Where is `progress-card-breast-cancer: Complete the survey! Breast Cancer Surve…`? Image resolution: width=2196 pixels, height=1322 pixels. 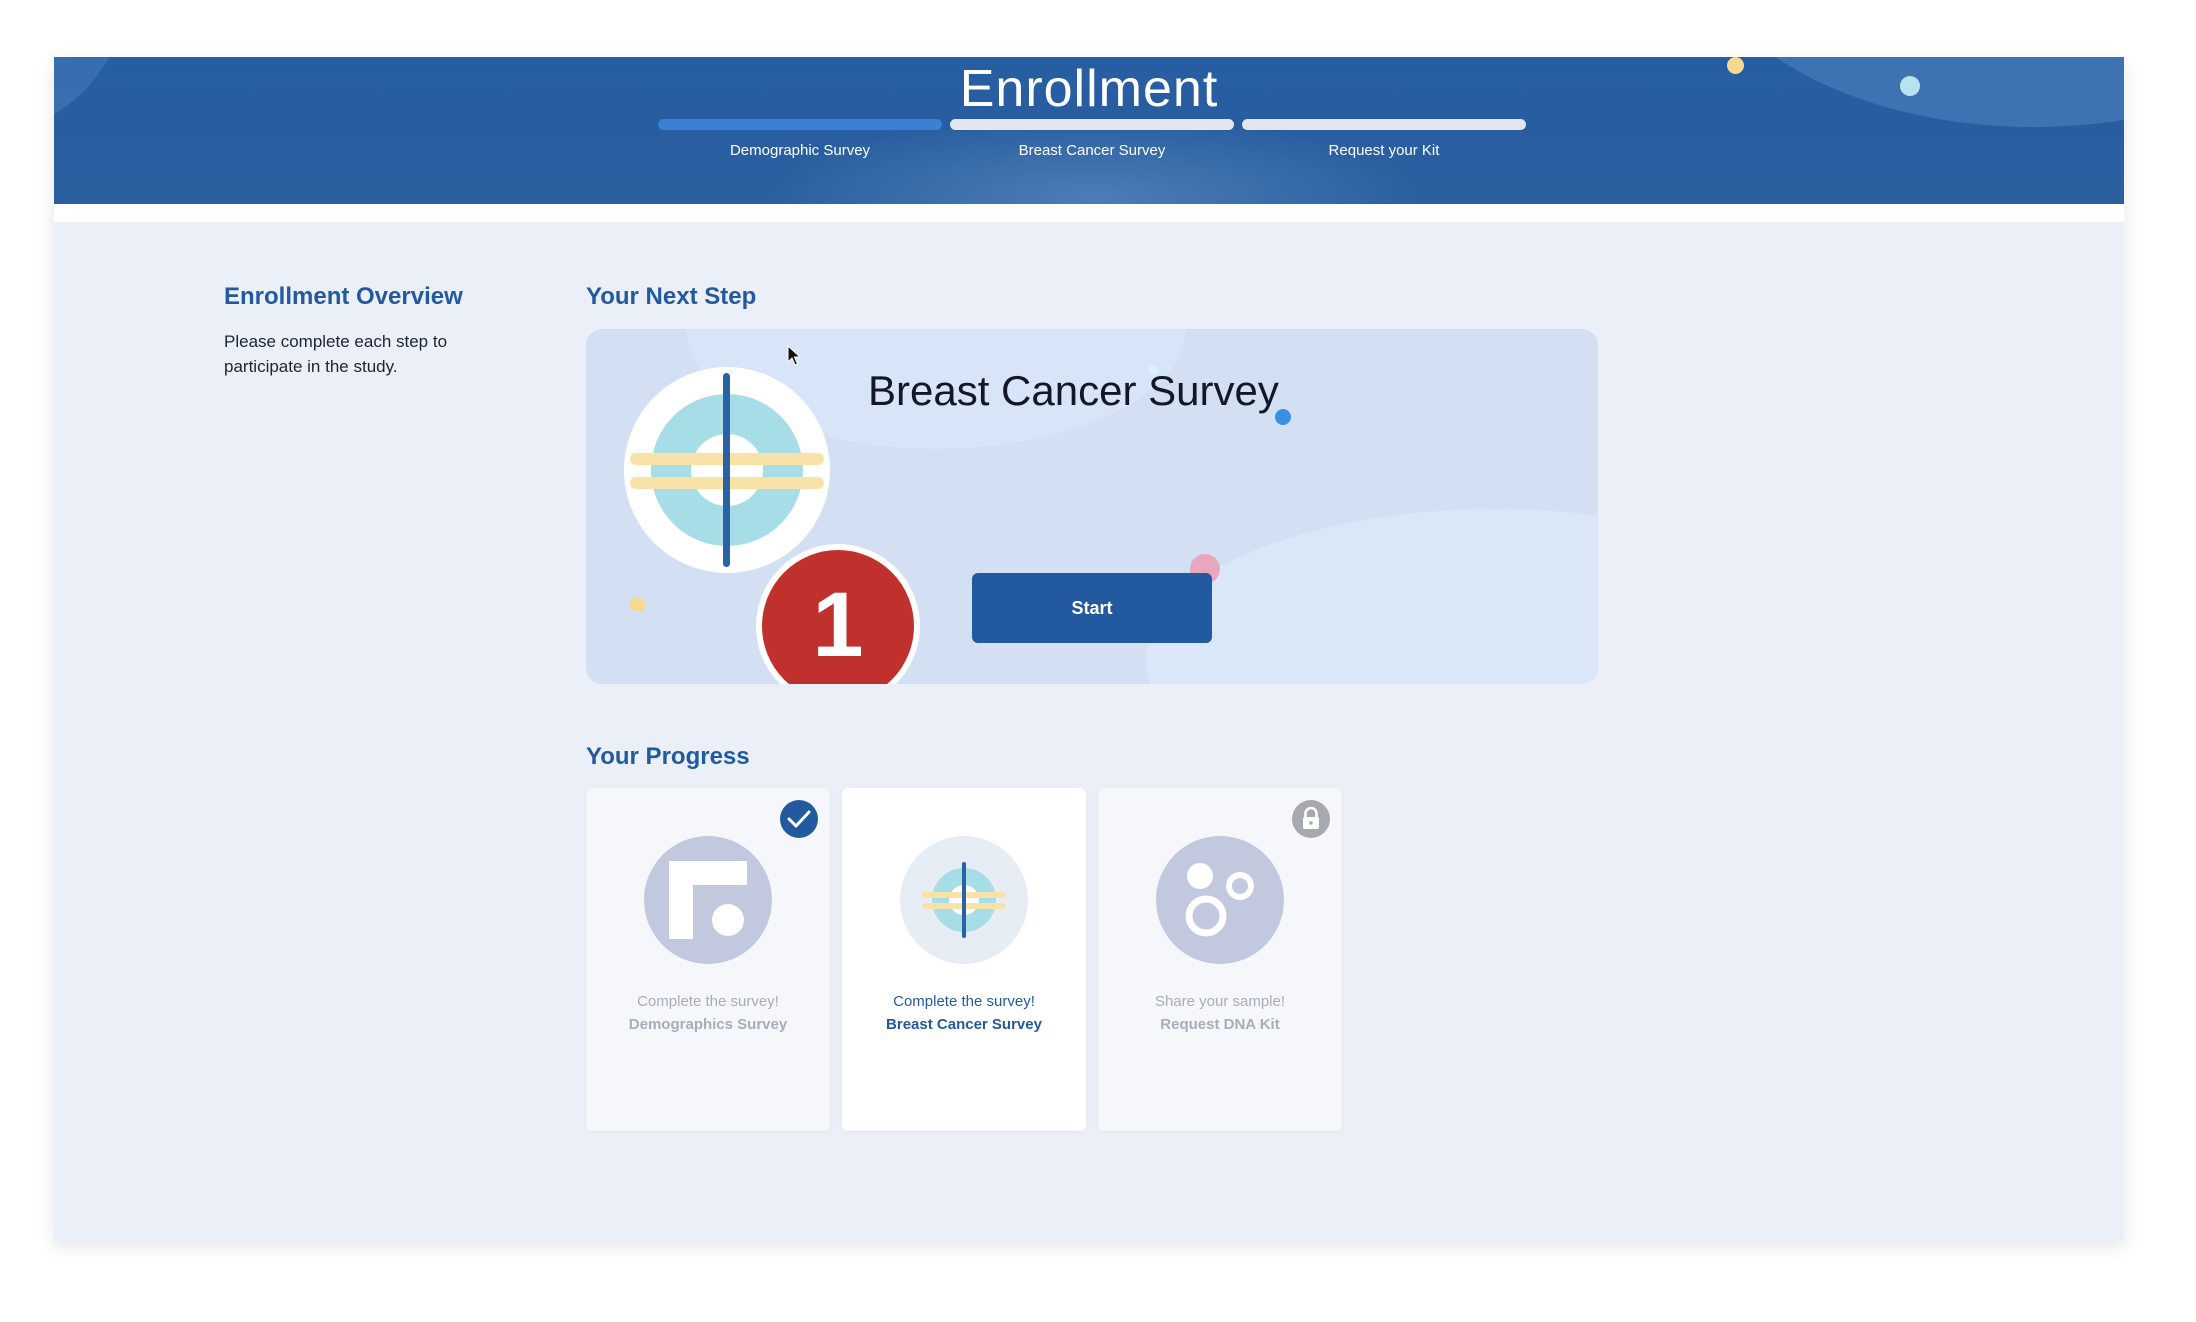 progress-card-breast-cancer: Complete the survey! Breast Cancer Surve… is located at coordinates (964, 959).